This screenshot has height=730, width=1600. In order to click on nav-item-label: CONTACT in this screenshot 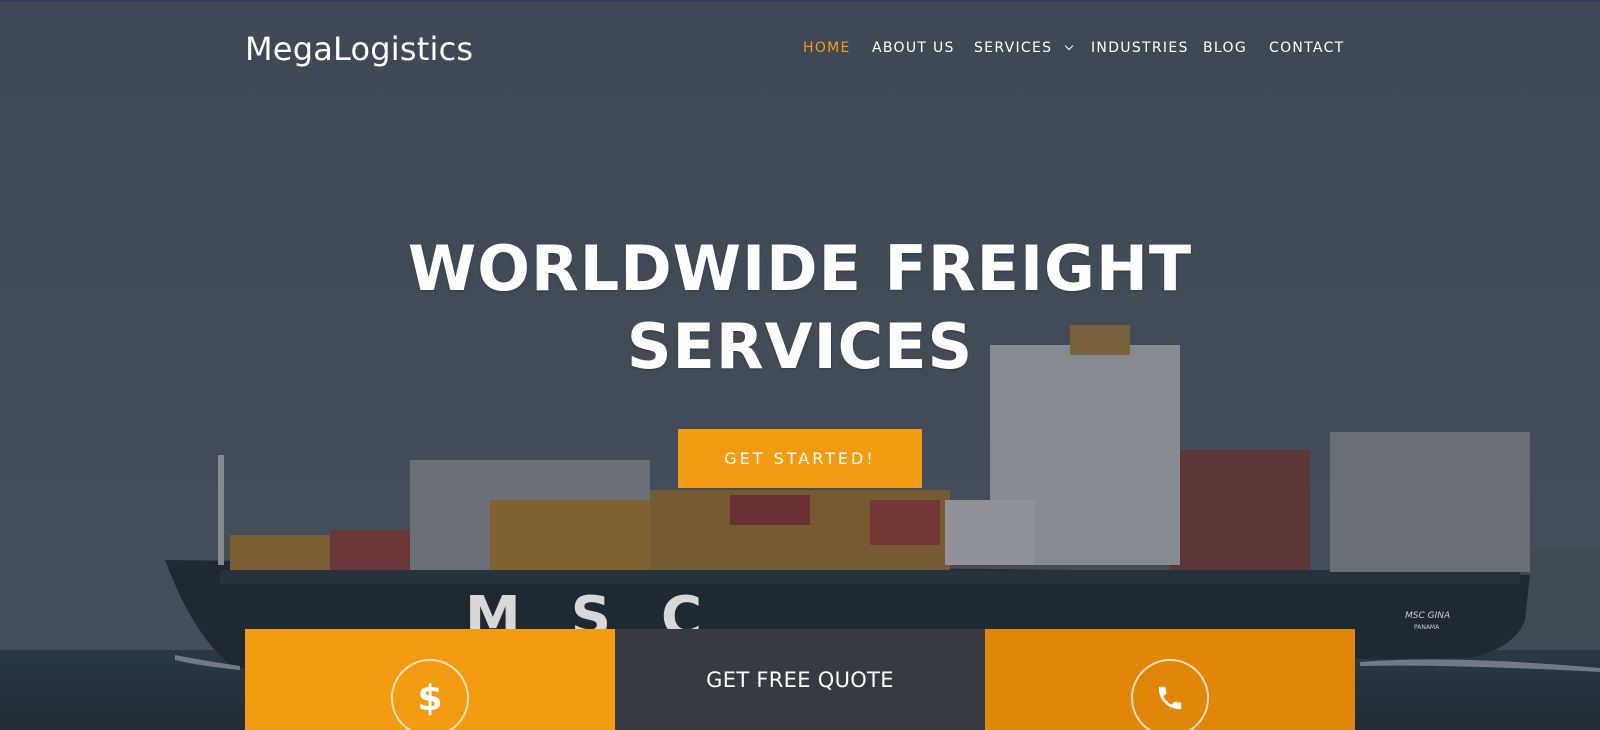, I will do `click(1307, 48)`.